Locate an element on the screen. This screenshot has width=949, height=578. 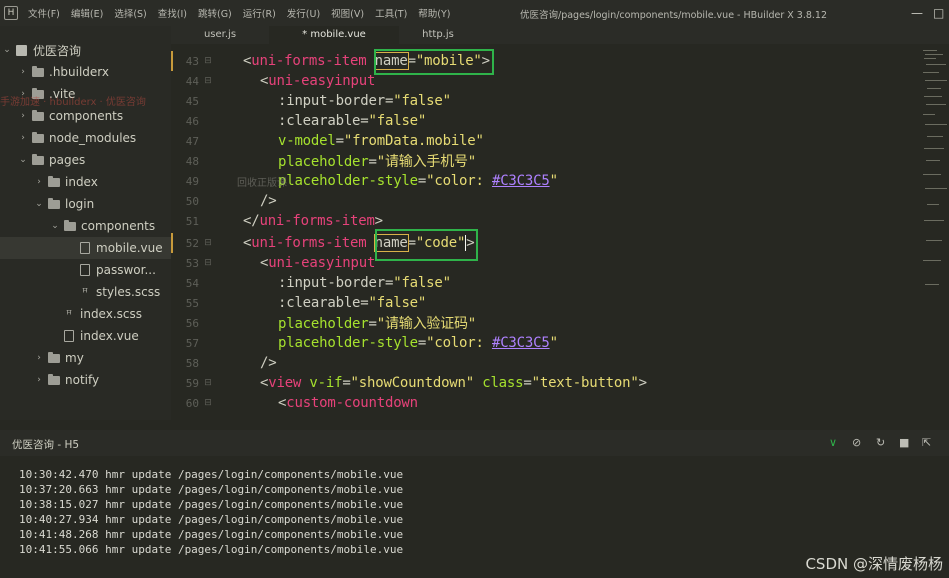
line-number: 59 is located at coordinates (192, 383).